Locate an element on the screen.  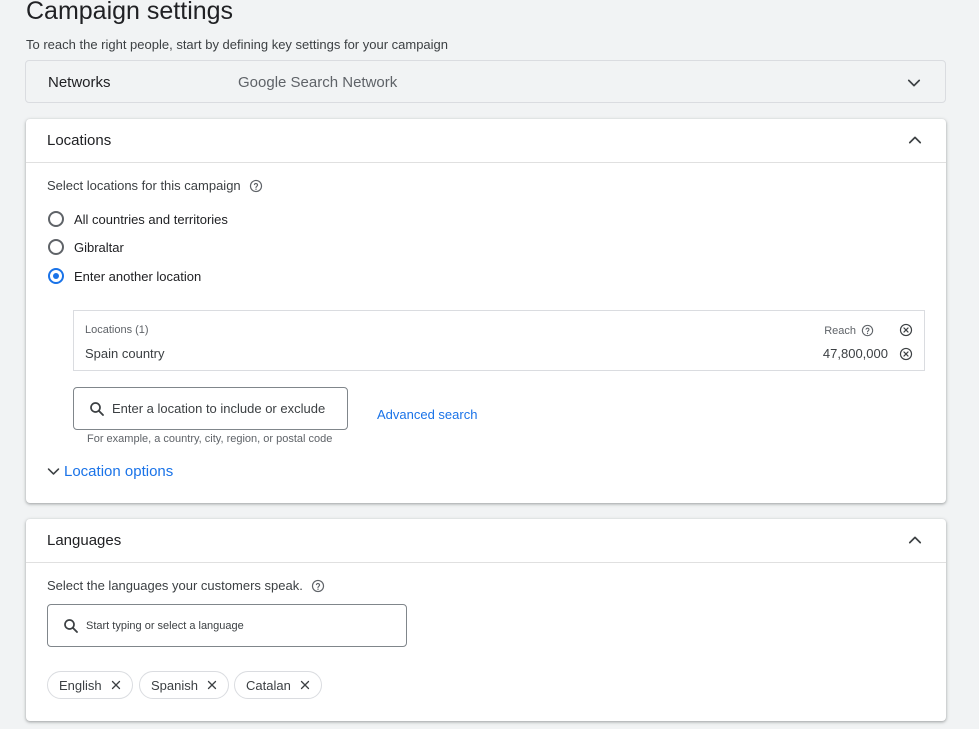
reach-header: Reach is located at coordinates (849, 330).